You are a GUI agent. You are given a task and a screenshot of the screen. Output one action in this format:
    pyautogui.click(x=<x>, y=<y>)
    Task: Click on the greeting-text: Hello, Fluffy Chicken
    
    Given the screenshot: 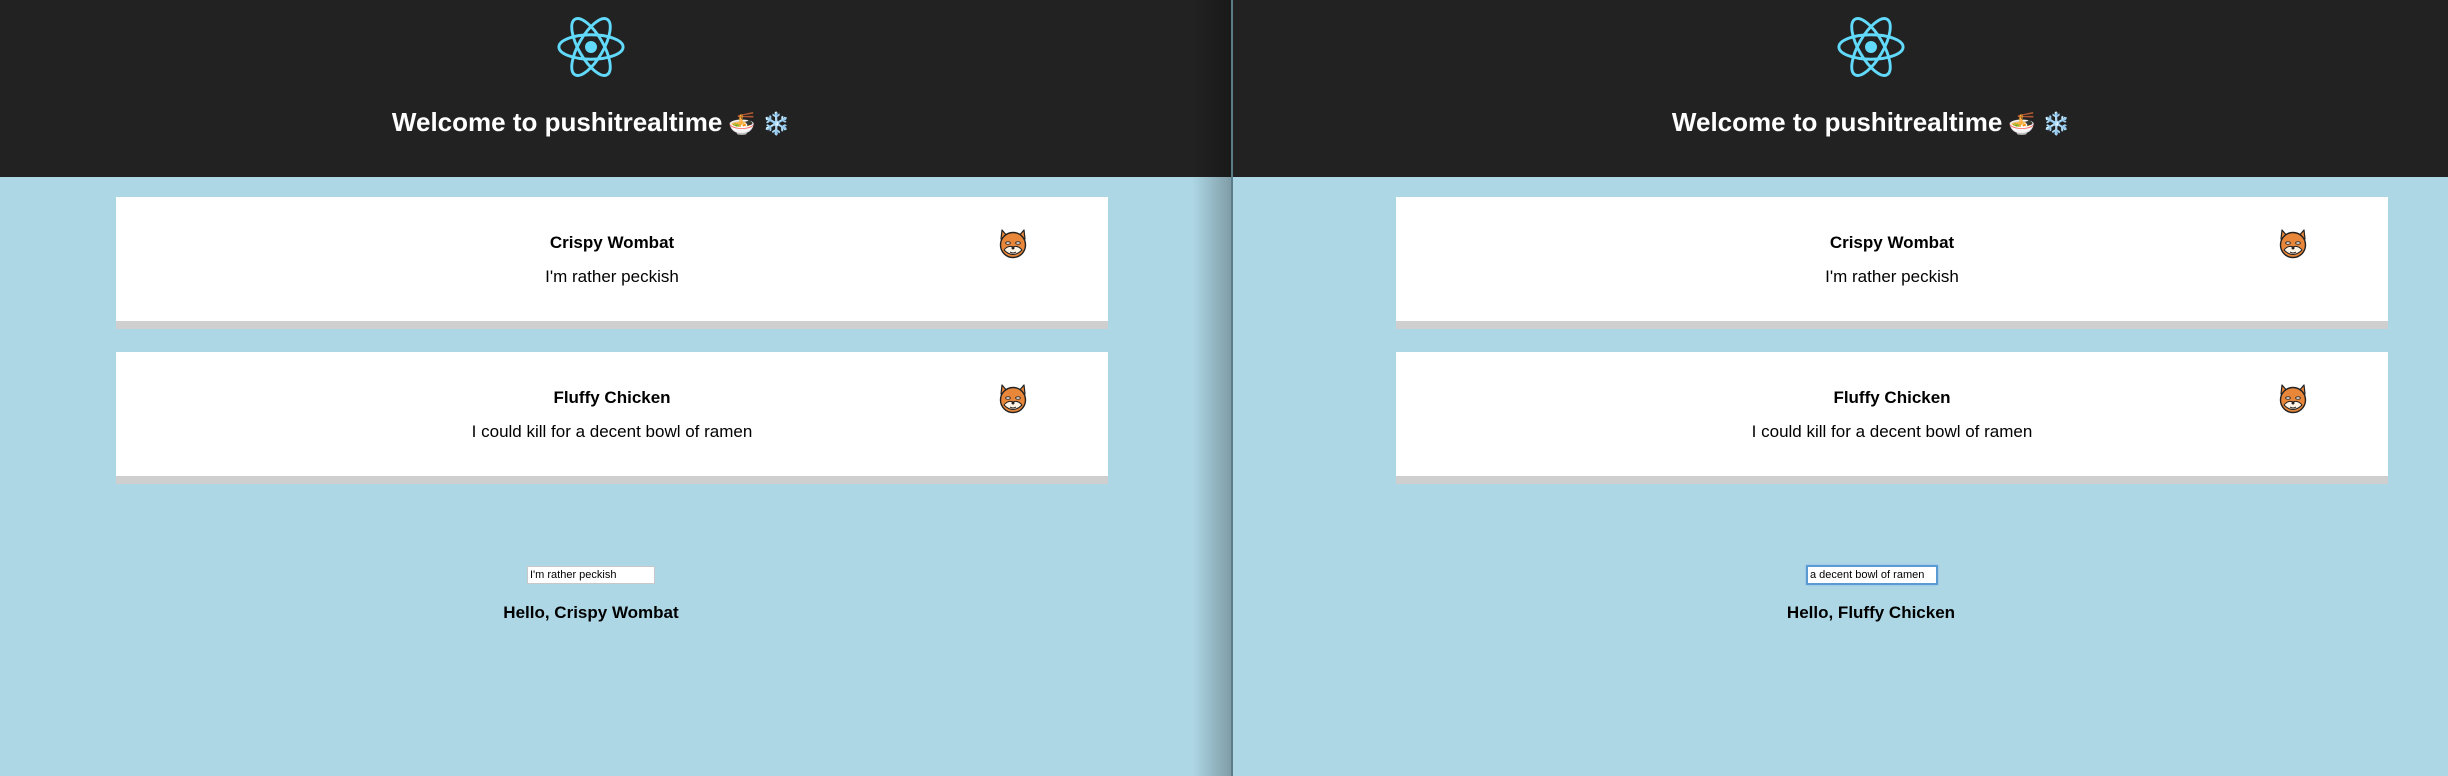 What is the action you would take?
    pyautogui.click(x=1871, y=612)
    